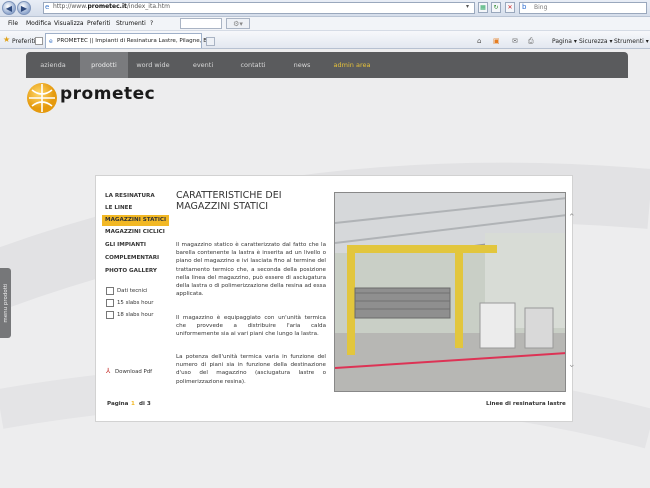 Image resolution: width=650 pixels, height=488 pixels. I want to click on menu-strumenti: Strumenti, so click(131, 23).